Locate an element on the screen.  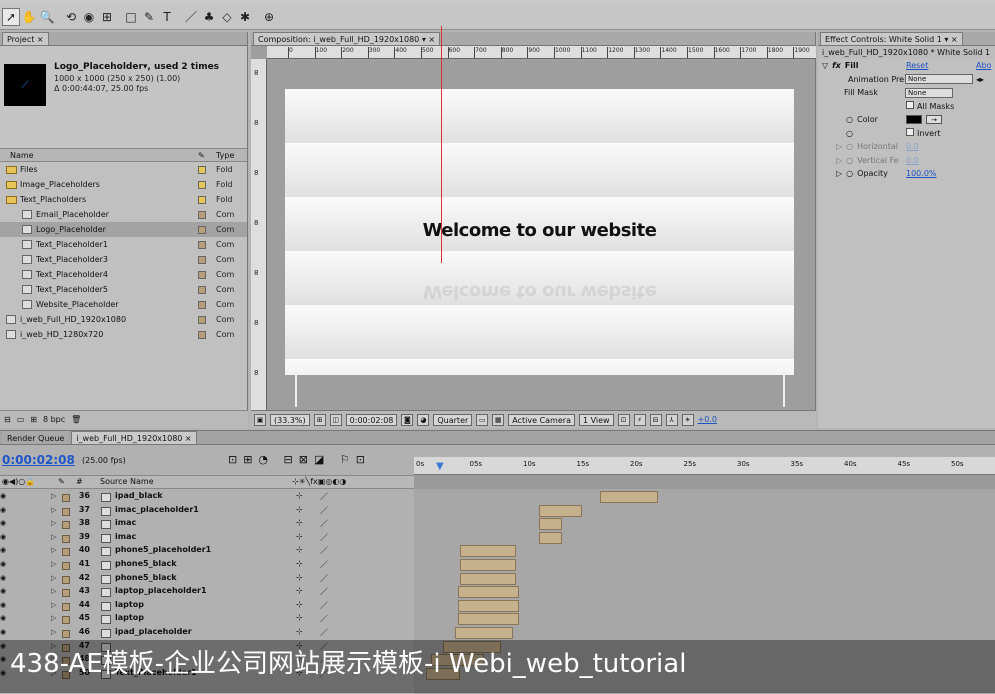
rotate-icon: ⟲ is located at coordinates (71, 17).